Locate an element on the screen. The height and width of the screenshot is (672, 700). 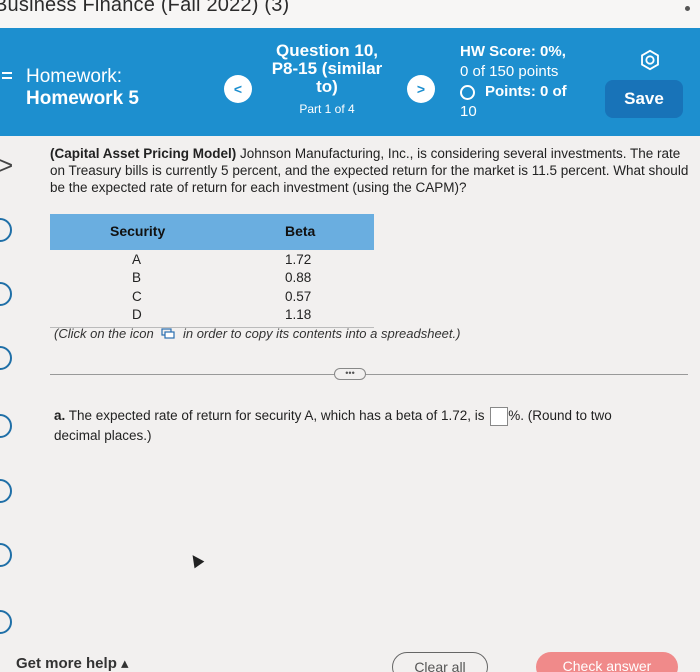
question-points: Points: 0 of is located at coordinates (525, 92).